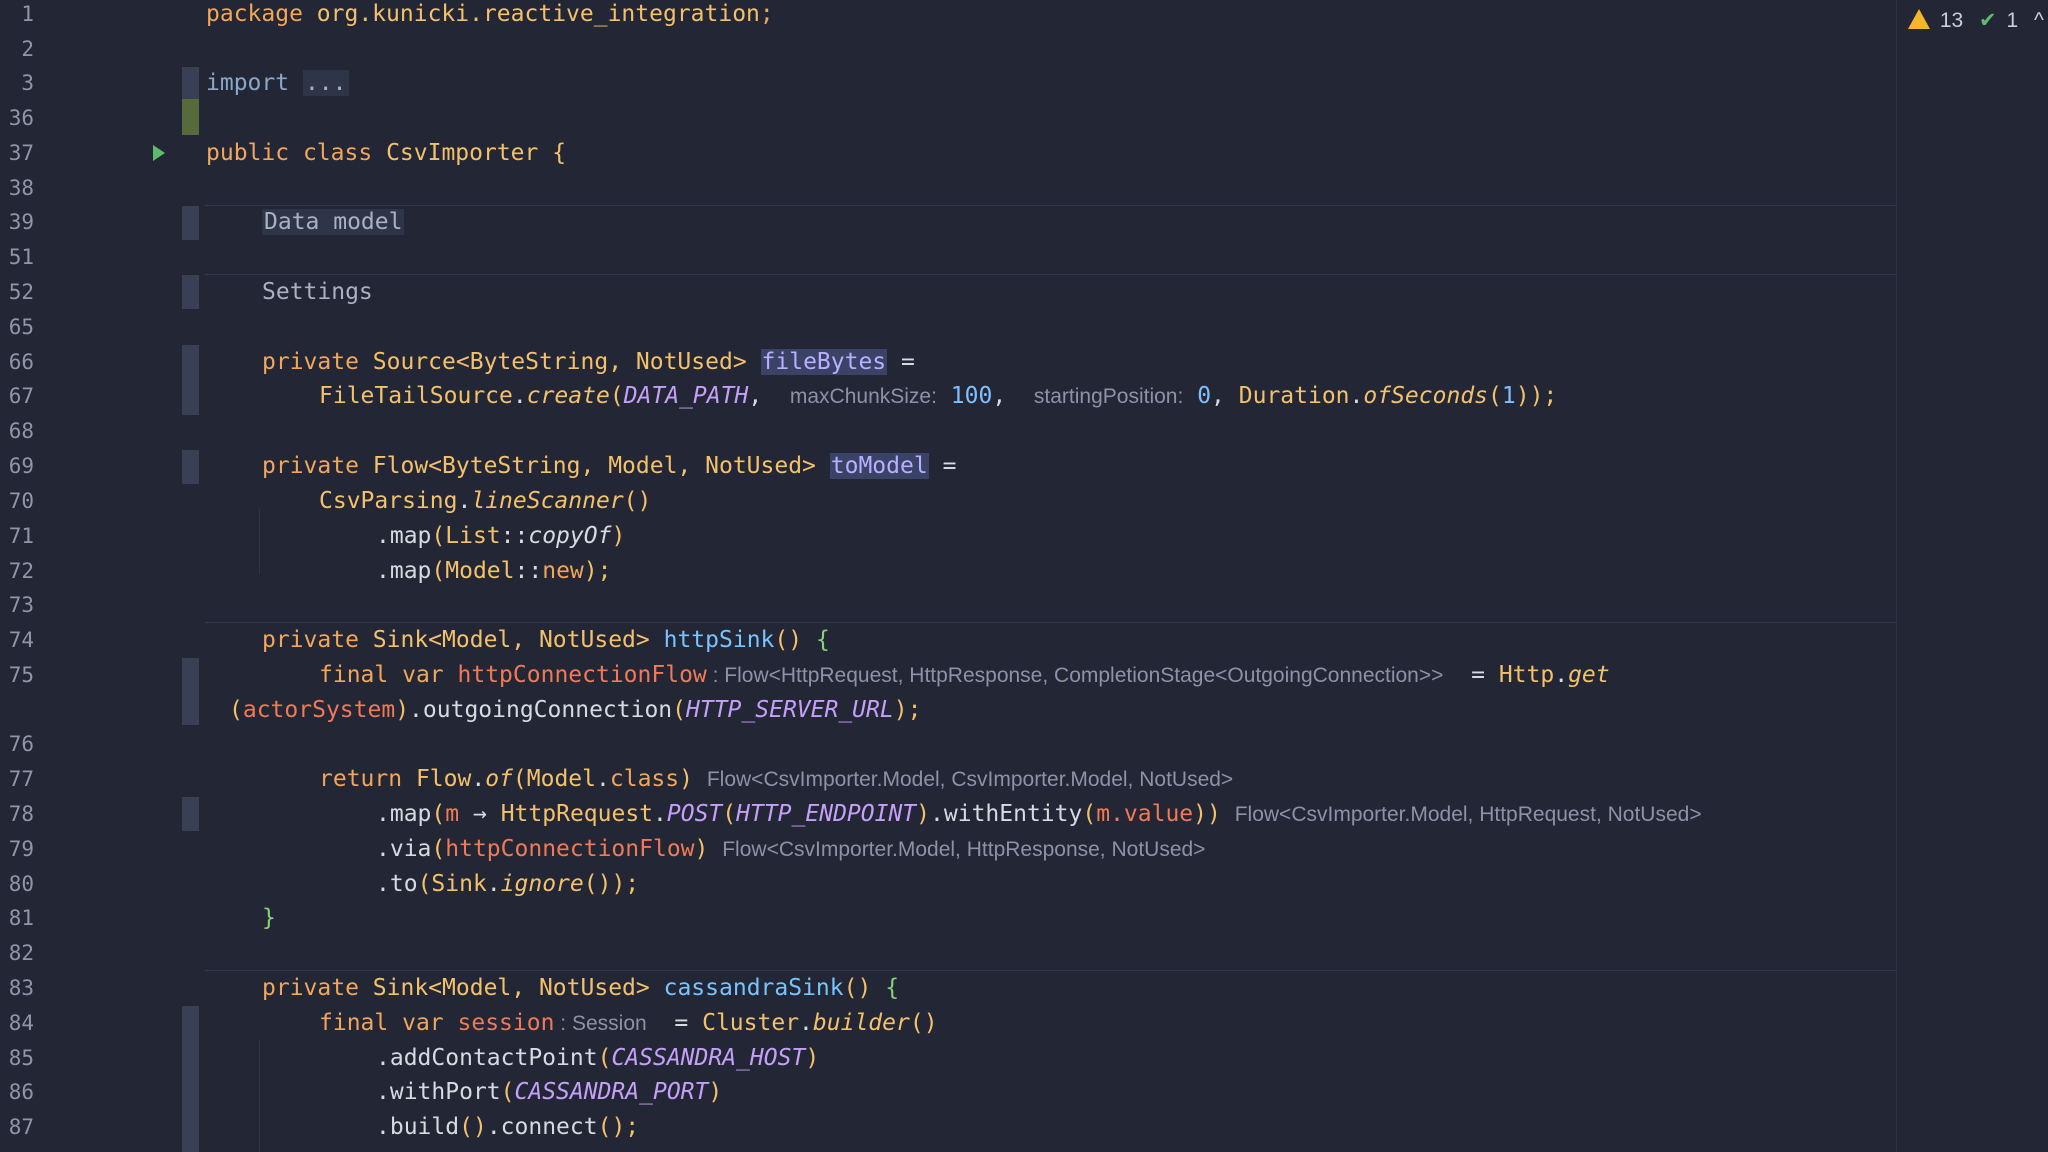 The height and width of the screenshot is (1152, 2048). What do you see at coordinates (948, 953) in the screenshot?
I see `code-line: 82` at bounding box center [948, 953].